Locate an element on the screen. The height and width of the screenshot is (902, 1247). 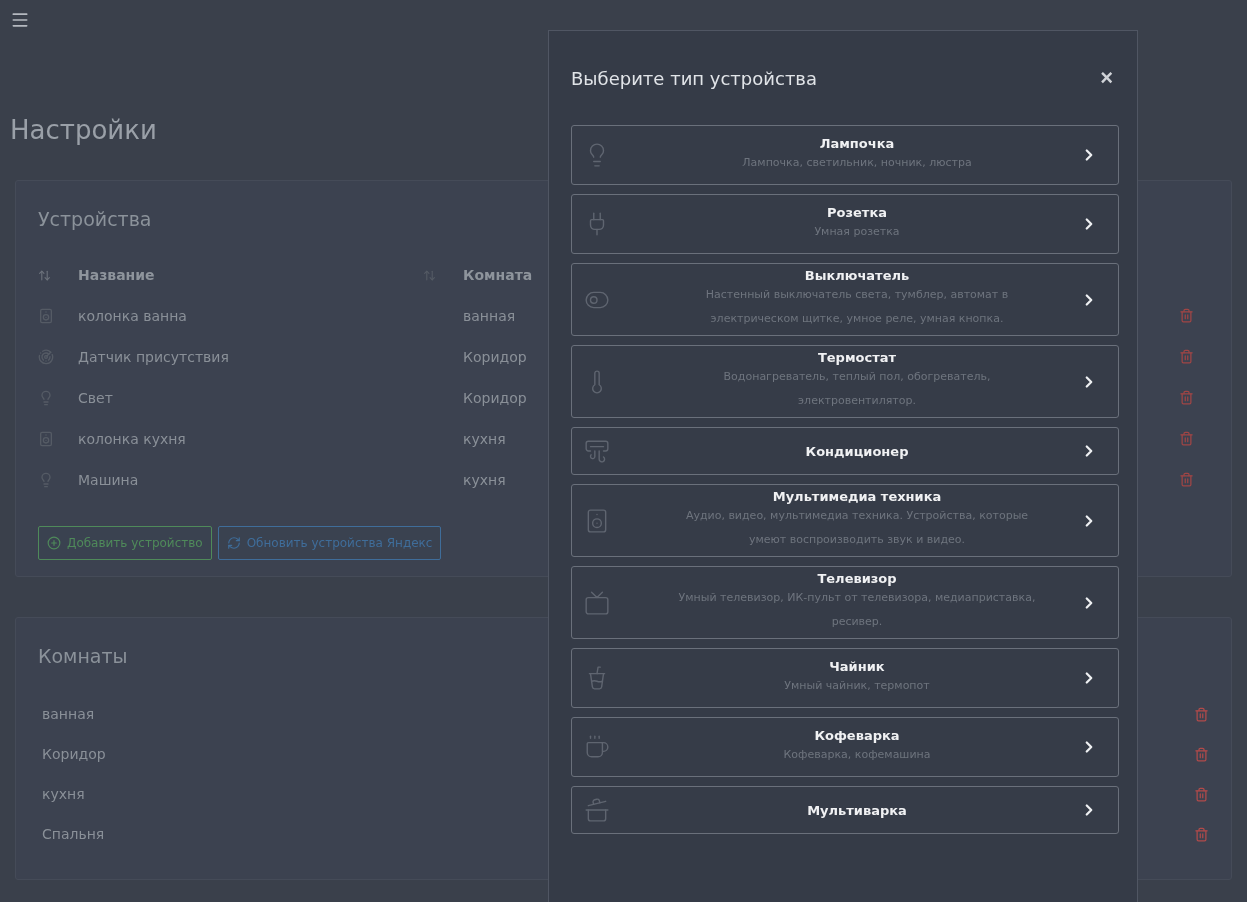
device-type-description: Умная розетка is located at coordinates (857, 231).